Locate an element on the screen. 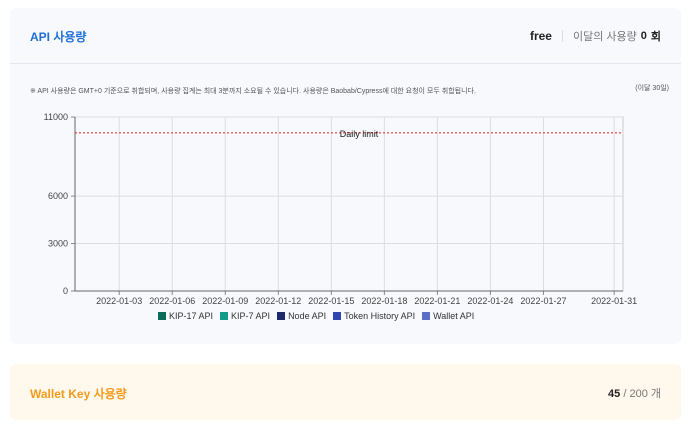 The height and width of the screenshot is (431, 690). y-tick-label: 6000 is located at coordinates (58, 196).